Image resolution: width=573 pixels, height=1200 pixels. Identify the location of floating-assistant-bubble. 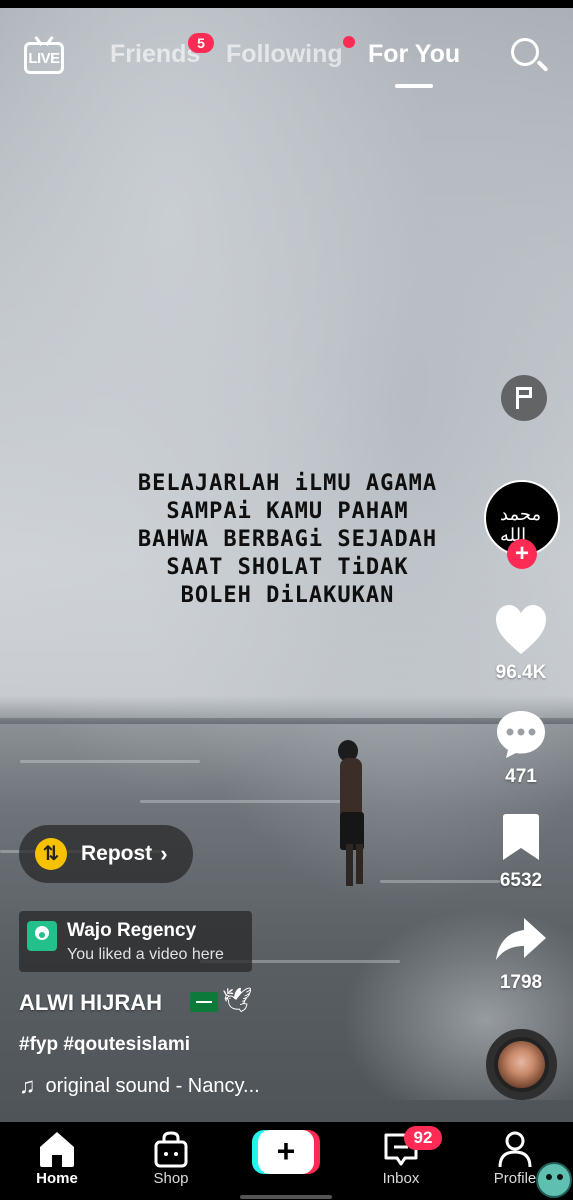
(554, 1180).